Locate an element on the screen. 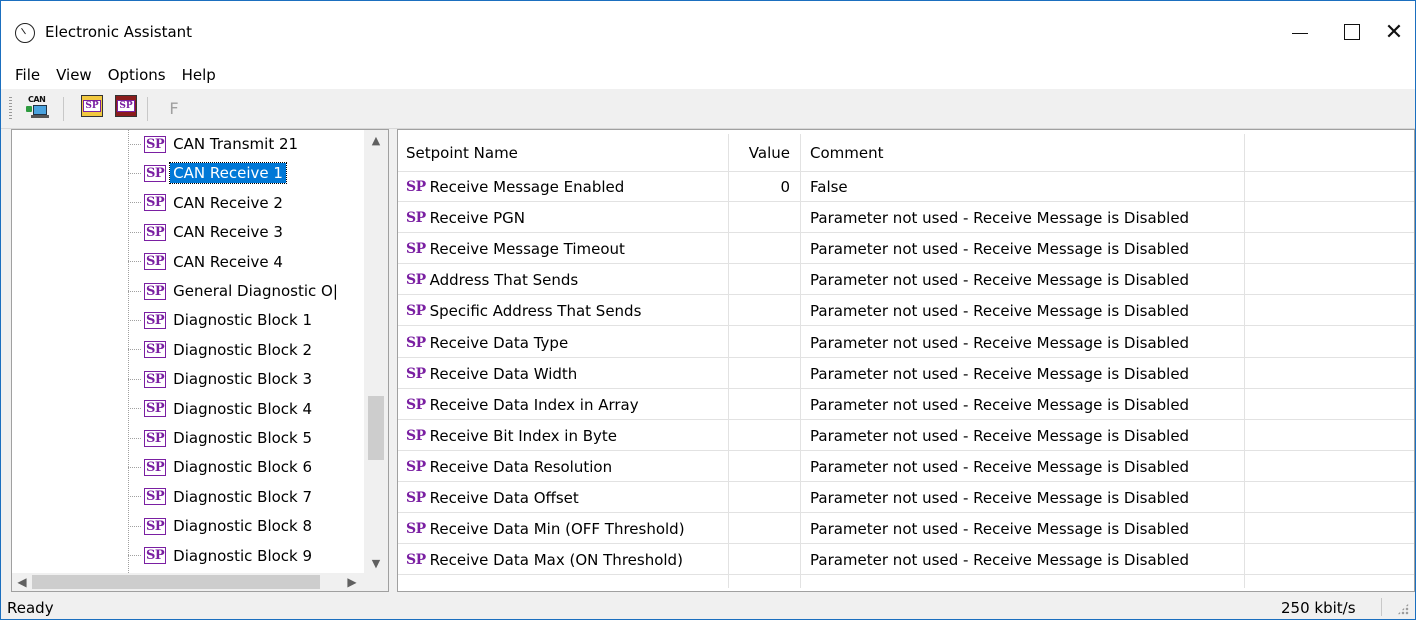  tree-item: SP Diagnostic Block 7 is located at coordinates (221, 497).